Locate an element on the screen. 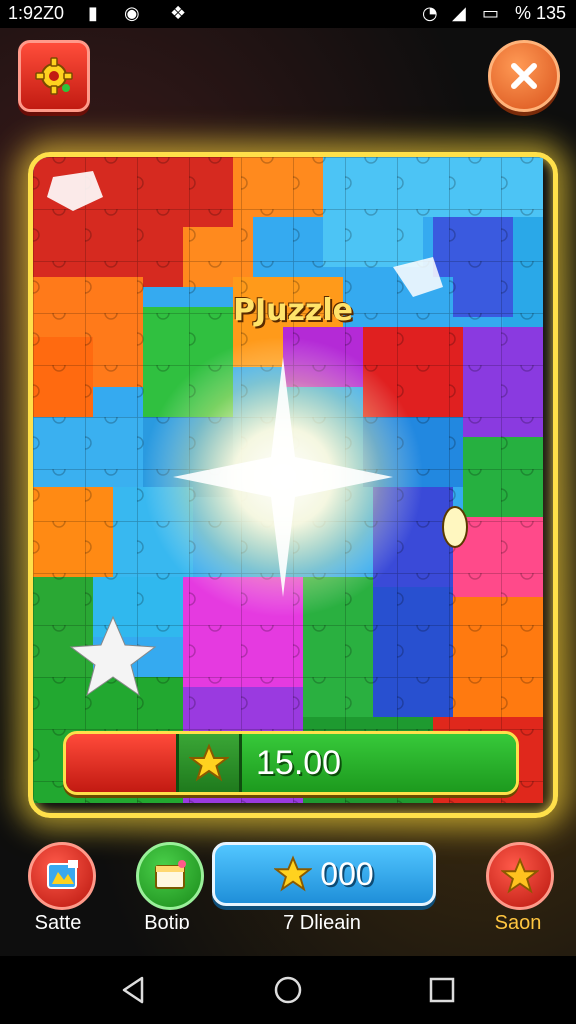 Image resolution: width=576 pixels, height=1024 pixels. close-icon is located at coordinates (524, 76).